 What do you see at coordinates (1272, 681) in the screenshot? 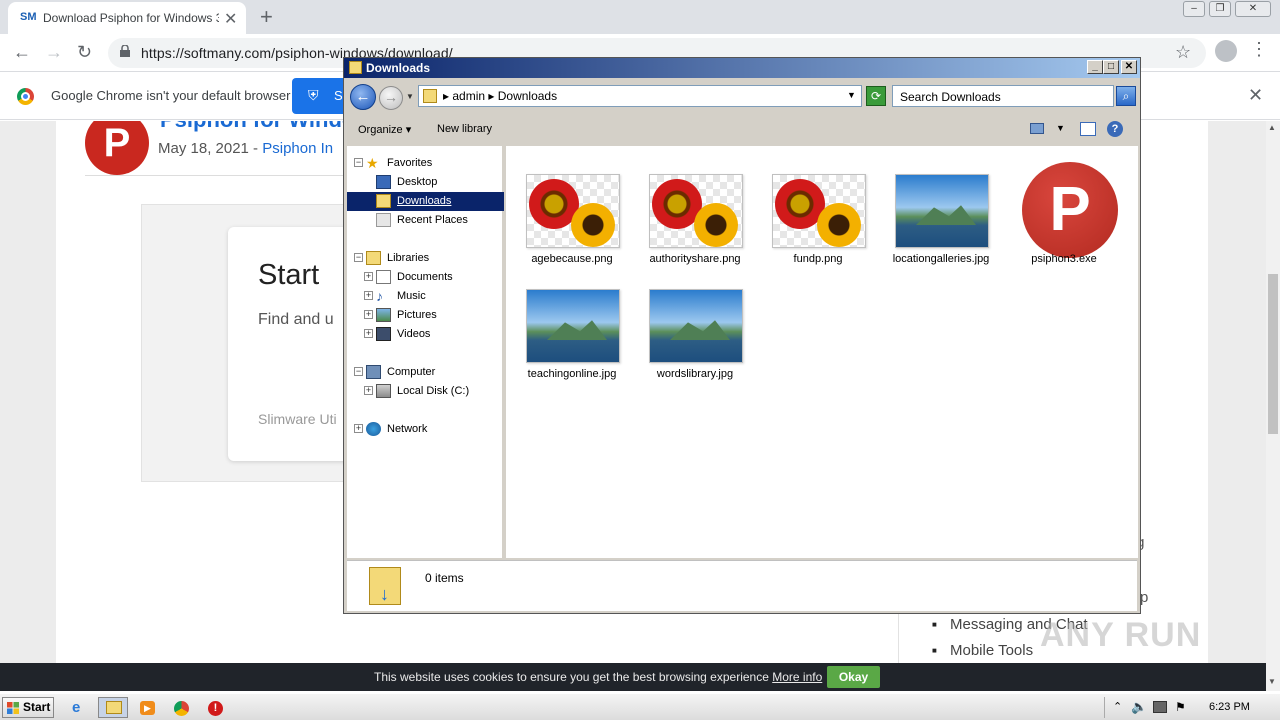
I see `scroll-down-icon: ▼` at bounding box center [1272, 681].